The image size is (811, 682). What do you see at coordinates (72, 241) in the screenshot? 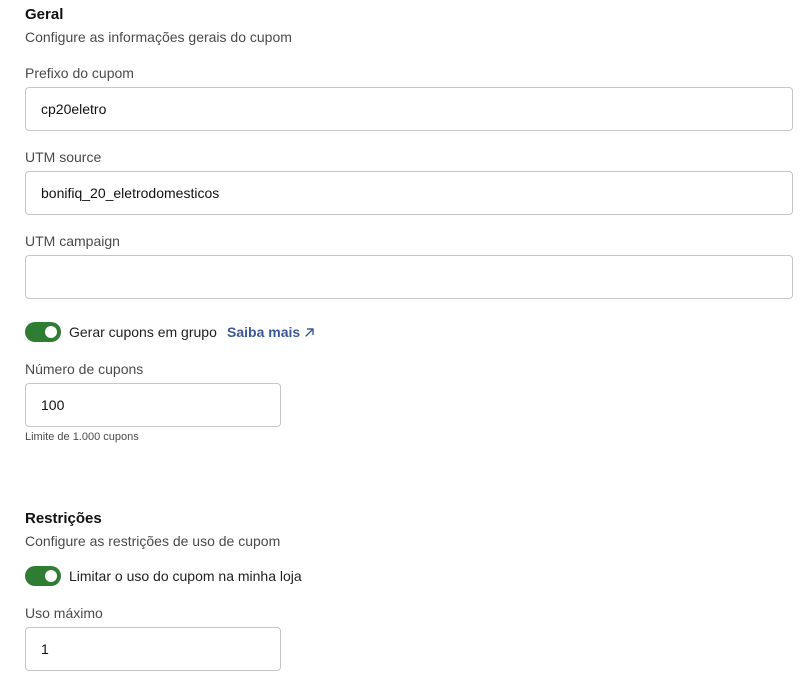
I see `utm-campaign-label: UTM campaign` at bounding box center [72, 241].